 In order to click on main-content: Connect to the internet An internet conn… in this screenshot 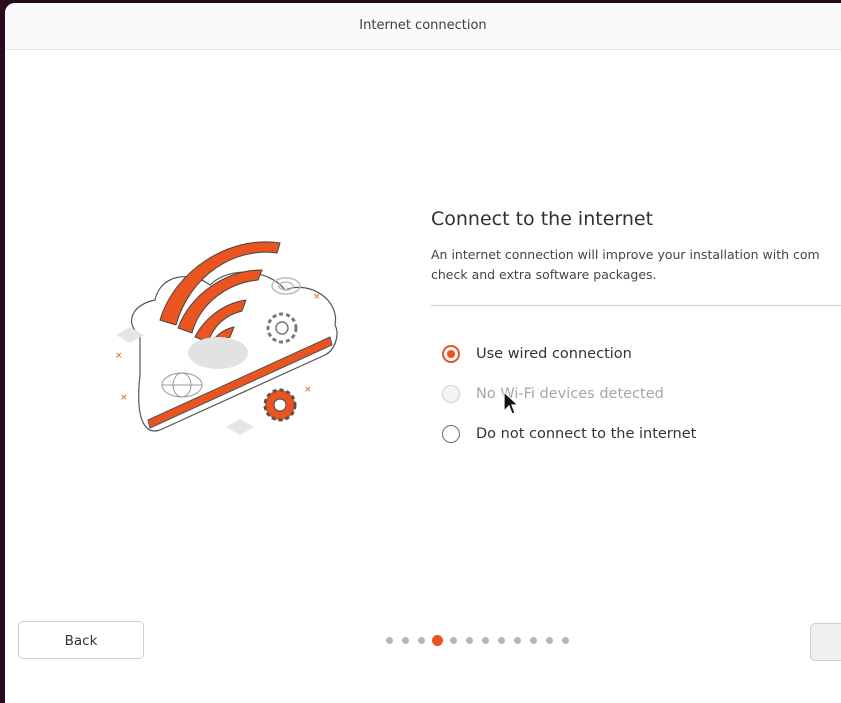, I will do `click(636, 257)`.